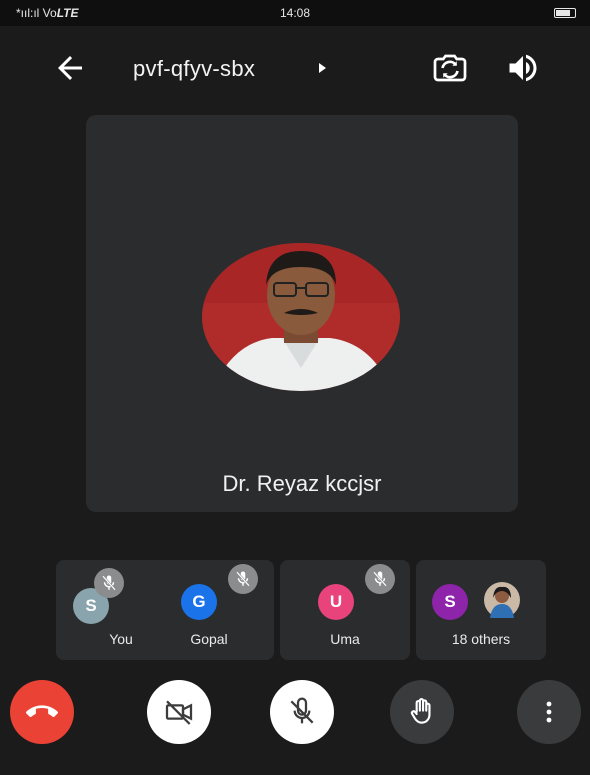 This screenshot has width=590, height=775. What do you see at coordinates (345, 639) in the screenshot?
I see `participant-name: Uma` at bounding box center [345, 639].